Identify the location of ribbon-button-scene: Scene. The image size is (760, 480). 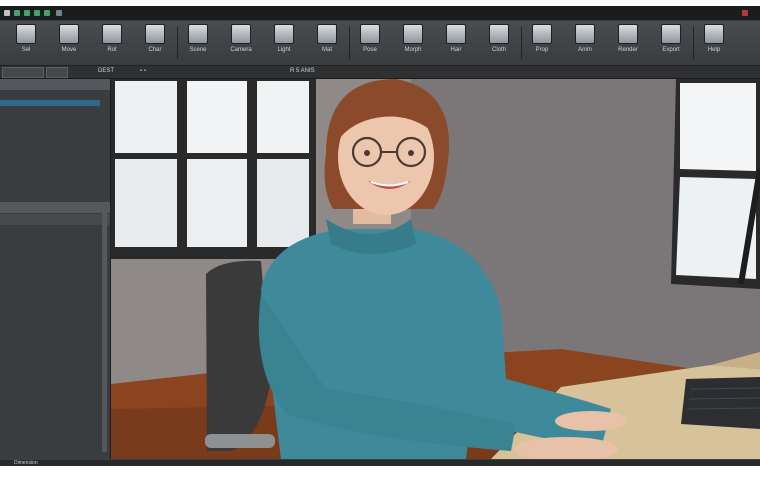
(198, 43).